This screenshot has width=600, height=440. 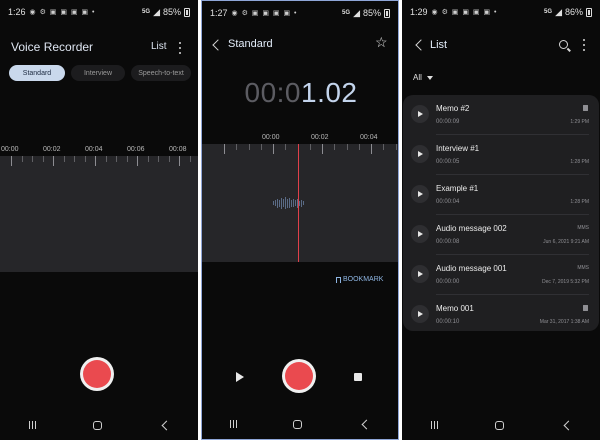 What do you see at coordinates (136, 149) in the screenshot?
I see `timeline-label: 00:06` at bounding box center [136, 149].